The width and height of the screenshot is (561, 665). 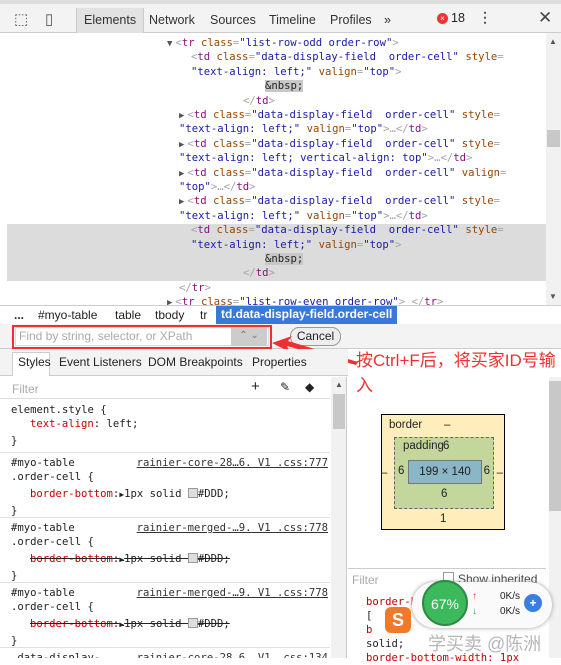 What do you see at coordinates (100, 362) in the screenshot?
I see `tab-event-listeners: Event Listeners` at bounding box center [100, 362].